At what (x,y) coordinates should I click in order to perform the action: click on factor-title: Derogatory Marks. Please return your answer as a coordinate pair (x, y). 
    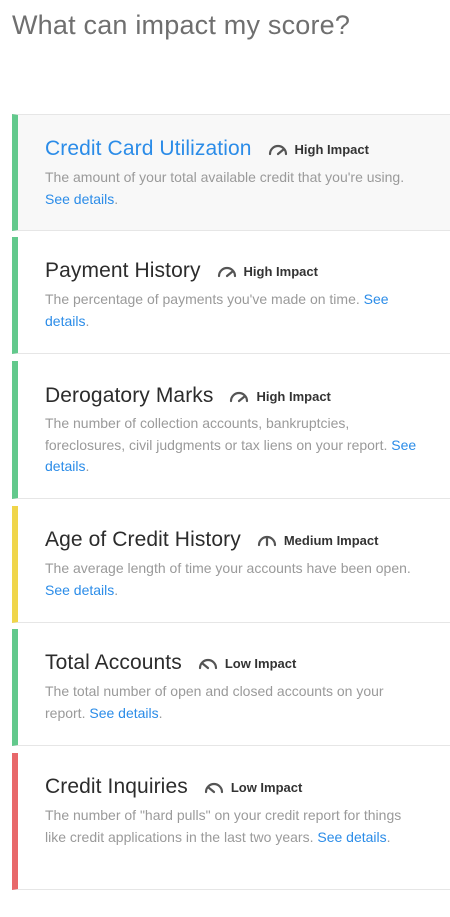
    Looking at the image, I should click on (129, 395).